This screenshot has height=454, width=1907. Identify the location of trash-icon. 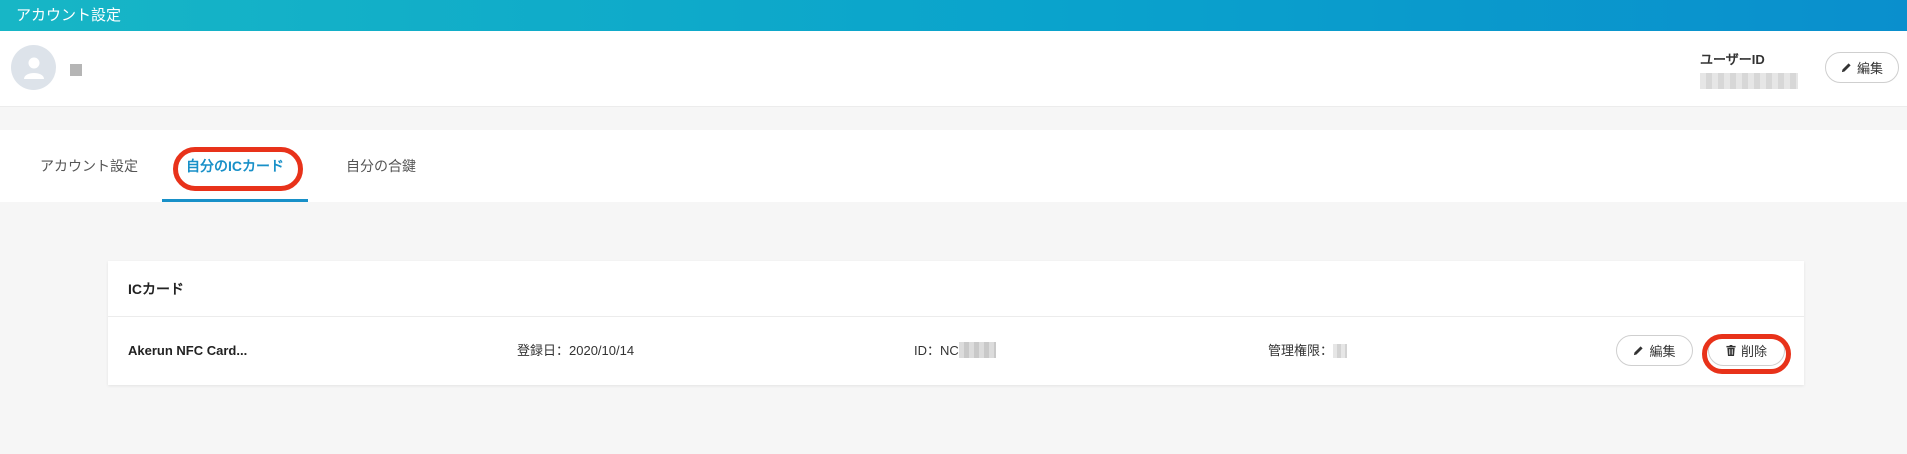
(1731, 350).